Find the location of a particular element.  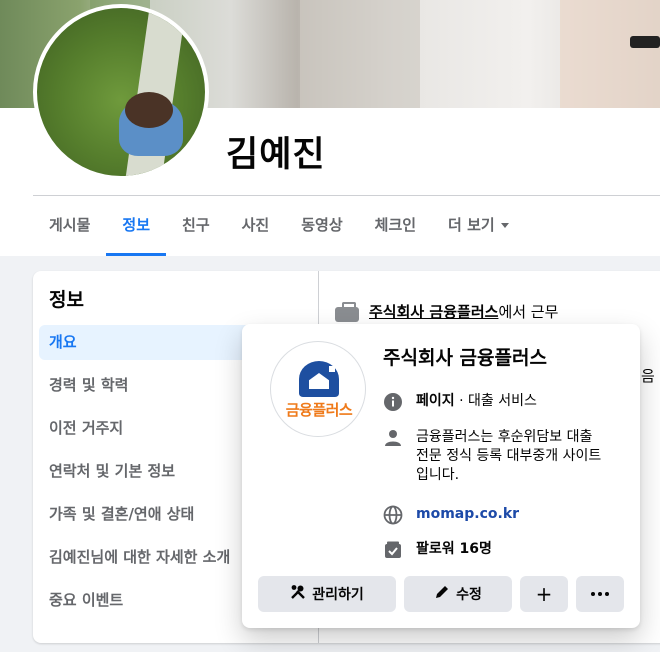

pencil-icon is located at coordinates (442, 594).